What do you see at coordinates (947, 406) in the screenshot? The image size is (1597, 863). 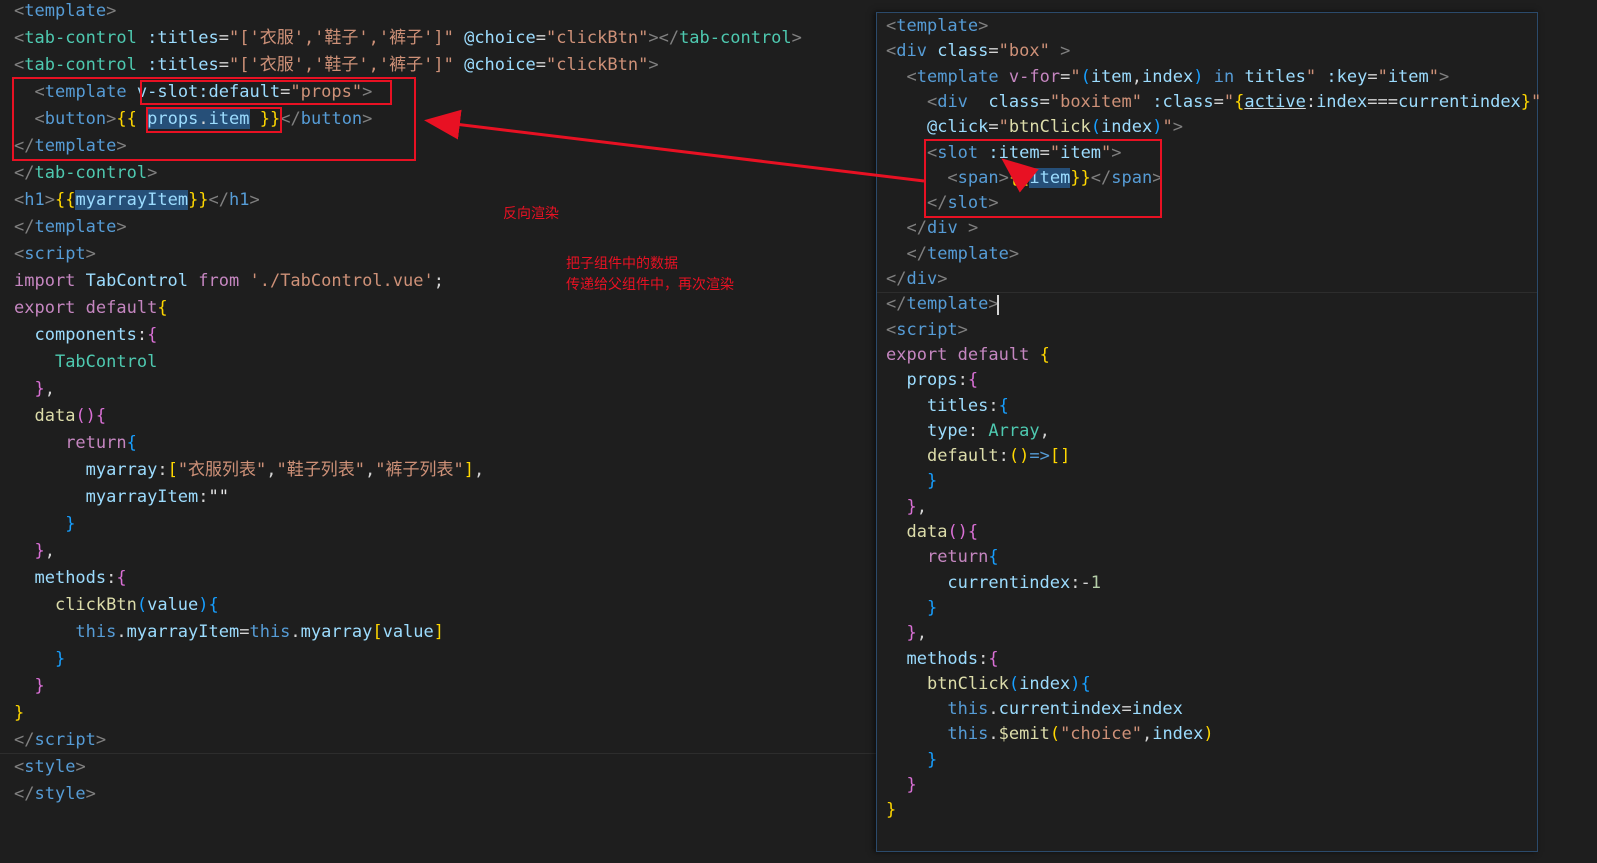 I see `code-line: titles:{` at bounding box center [947, 406].